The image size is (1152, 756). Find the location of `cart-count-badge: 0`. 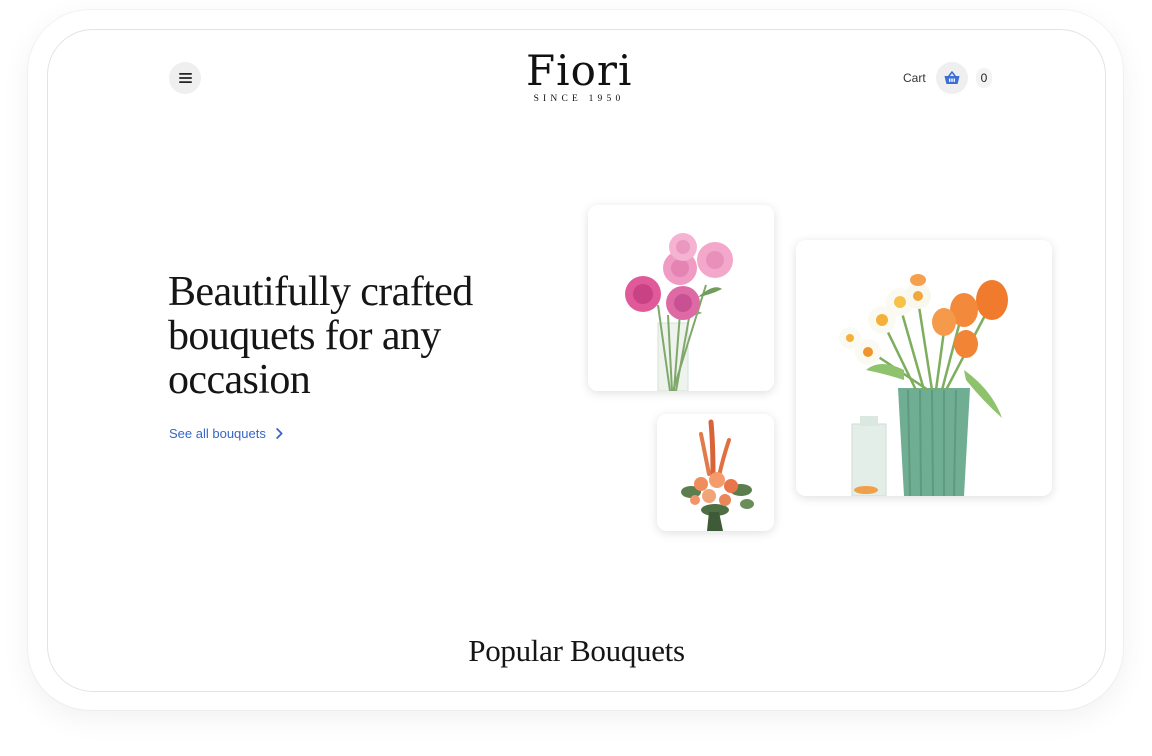

cart-count-badge: 0 is located at coordinates (984, 78).